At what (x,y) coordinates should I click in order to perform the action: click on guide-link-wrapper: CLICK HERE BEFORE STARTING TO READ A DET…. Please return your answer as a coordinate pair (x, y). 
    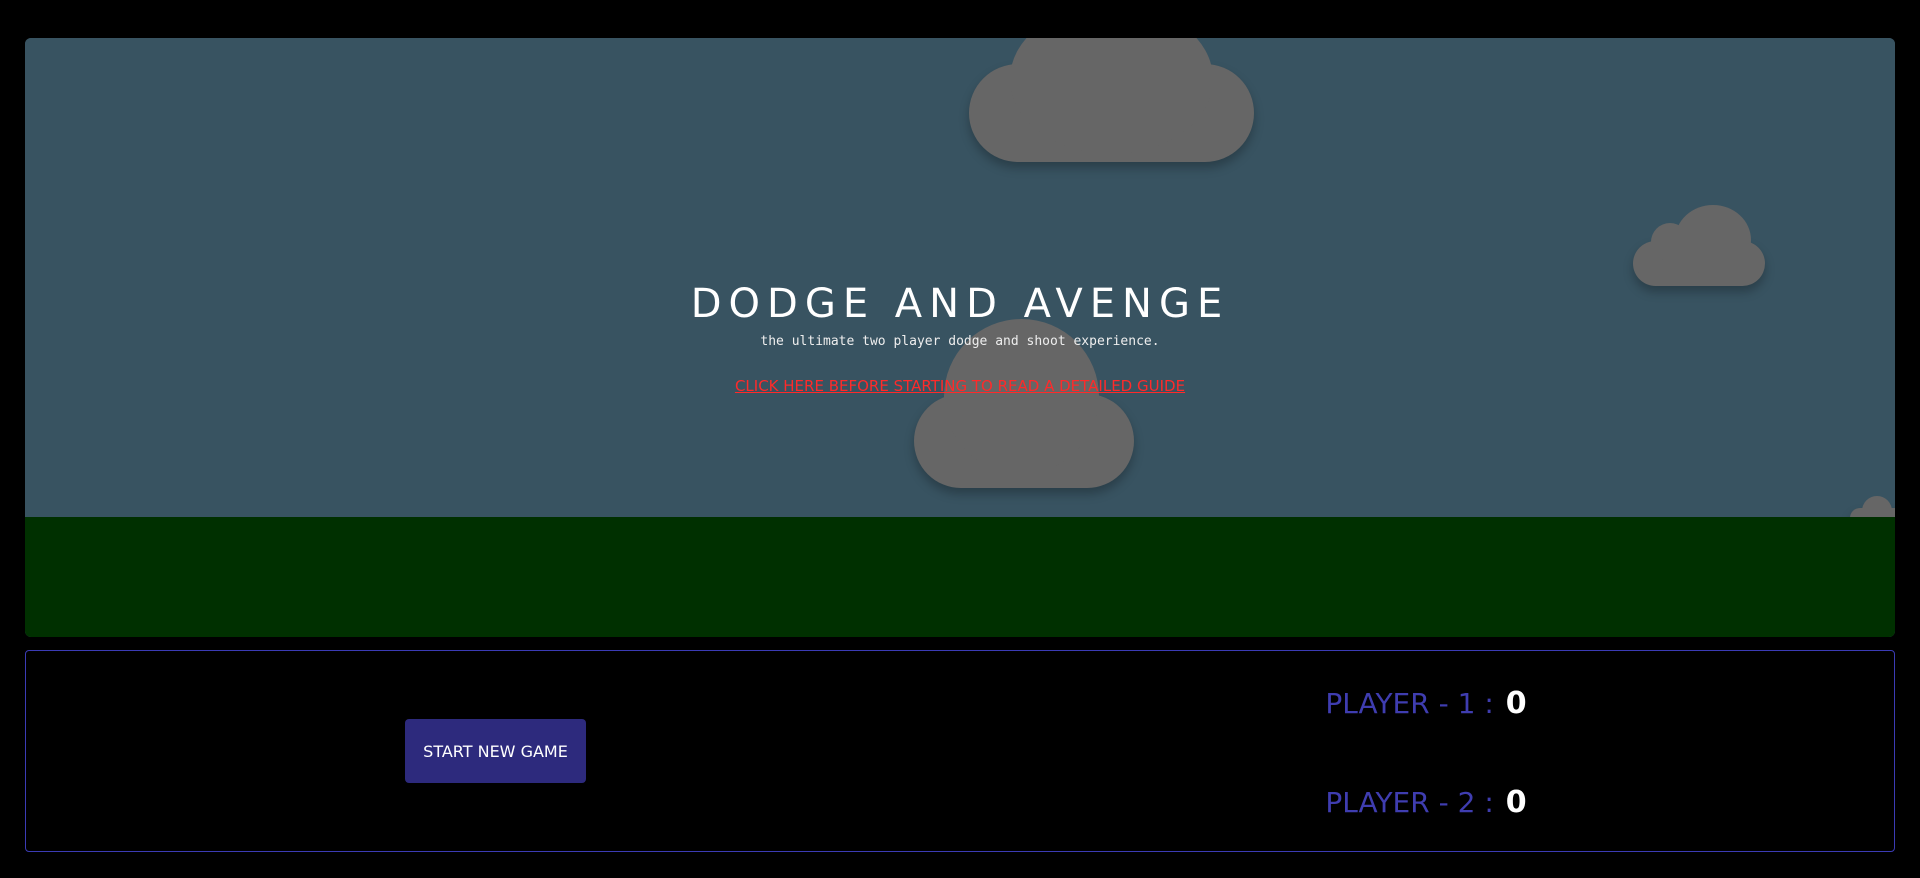
    Looking at the image, I should click on (960, 386).